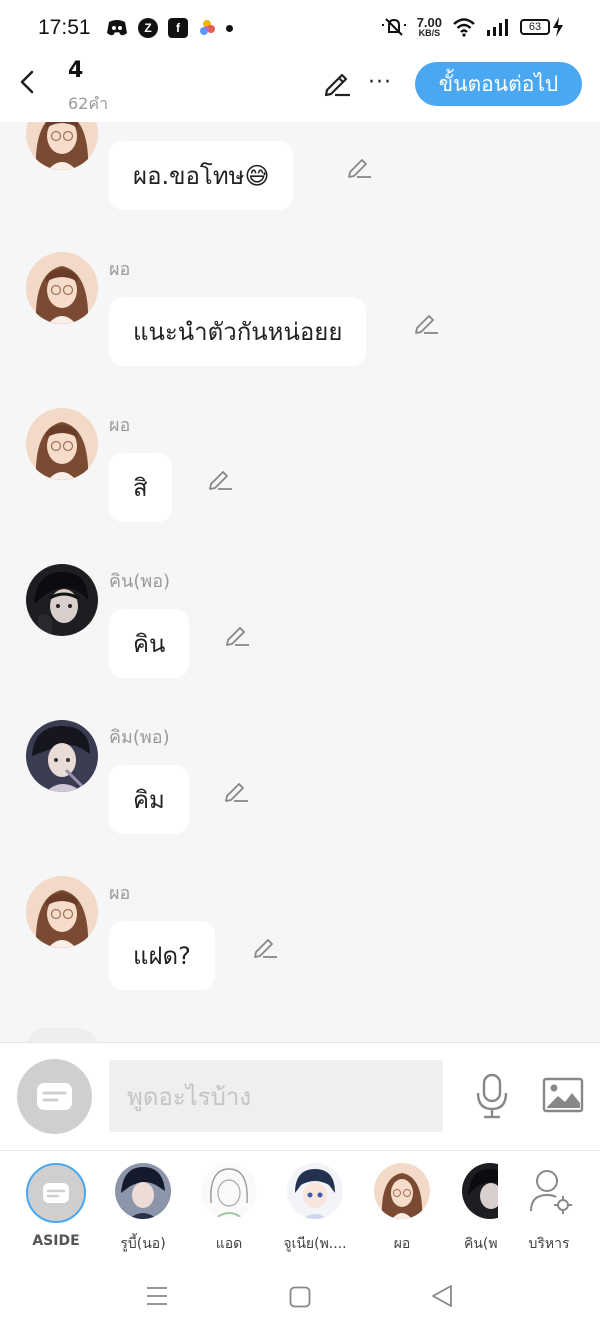  I want to click on signal-icon, so click(497, 27).